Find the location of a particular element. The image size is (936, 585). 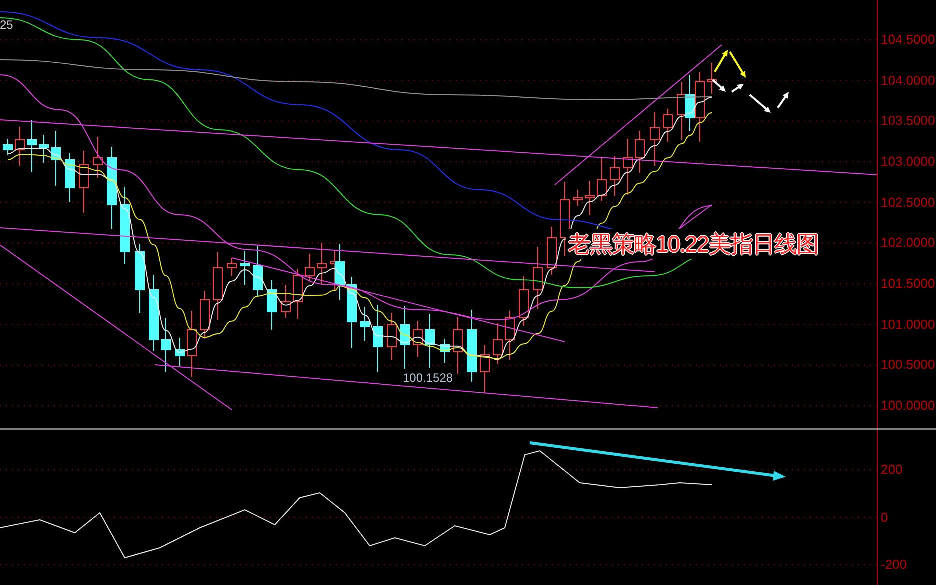

price-label: 100.1528 is located at coordinates (428, 378).